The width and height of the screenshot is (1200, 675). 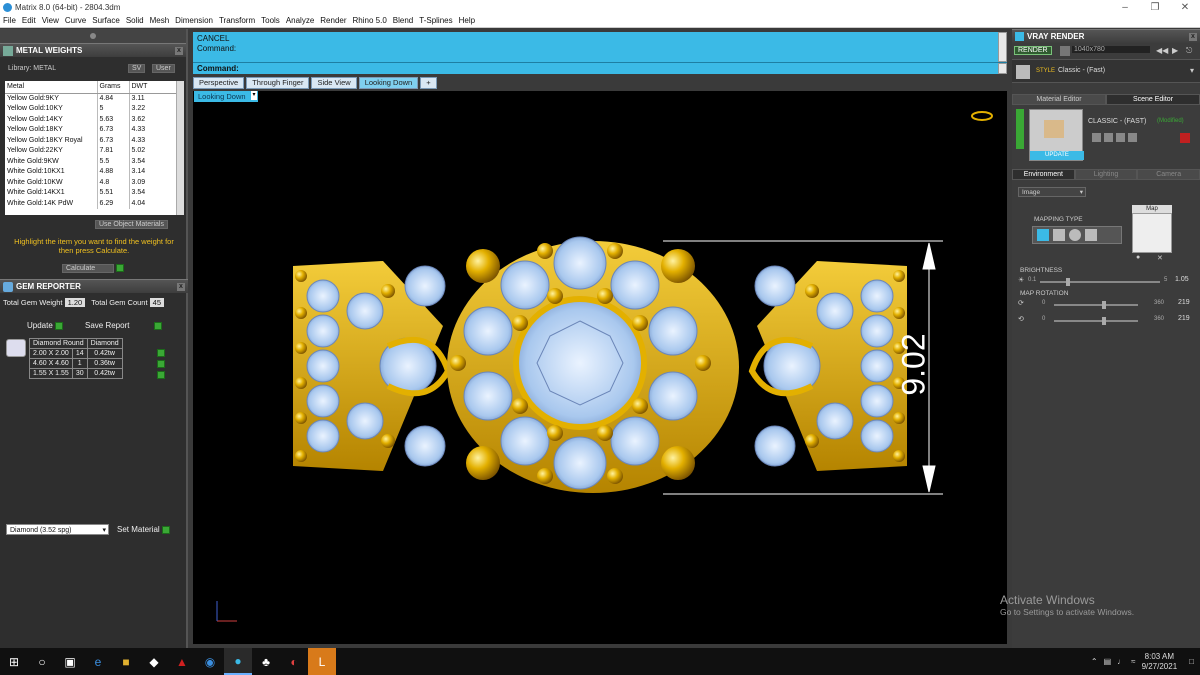 I want to click on user-button: User, so click(x=163, y=68).